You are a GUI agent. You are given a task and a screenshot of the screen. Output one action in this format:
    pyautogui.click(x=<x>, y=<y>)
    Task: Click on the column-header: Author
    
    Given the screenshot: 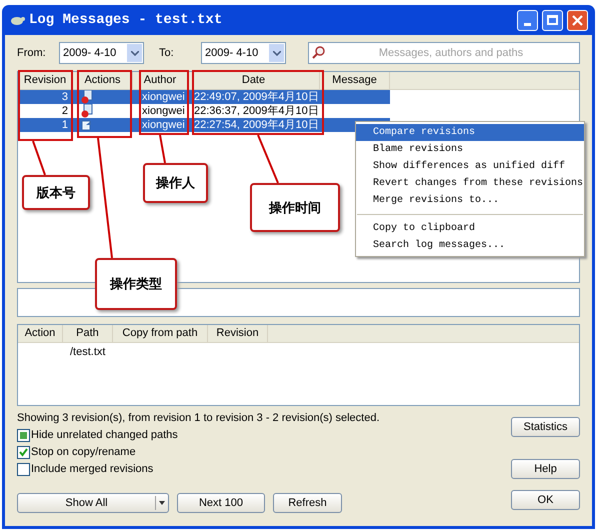 What is the action you would take?
    pyautogui.click(x=160, y=80)
    